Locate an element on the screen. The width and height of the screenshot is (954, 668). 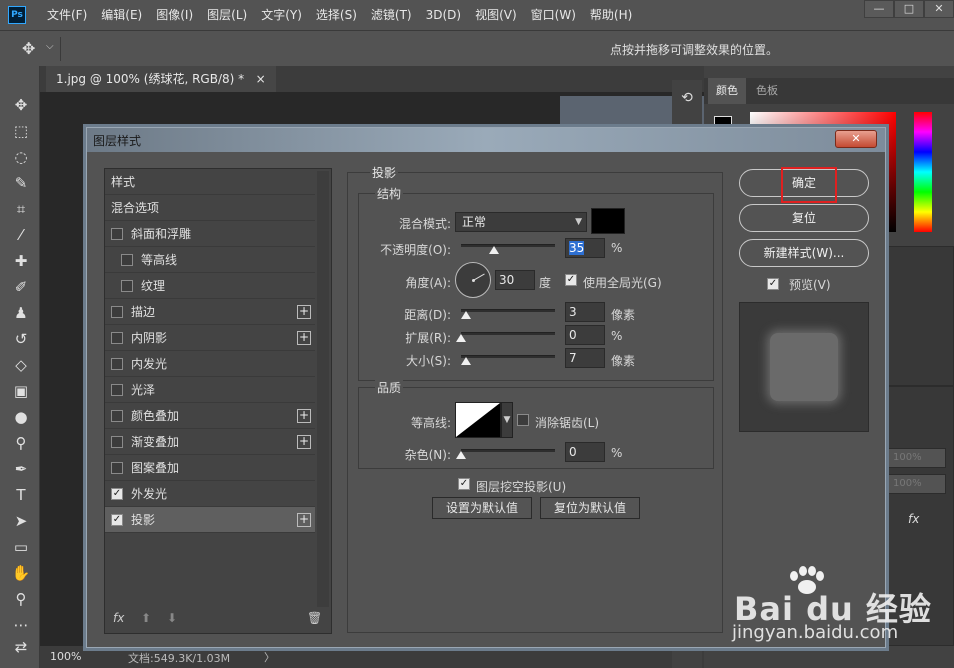
angle-dial is located at coordinates (473, 280).